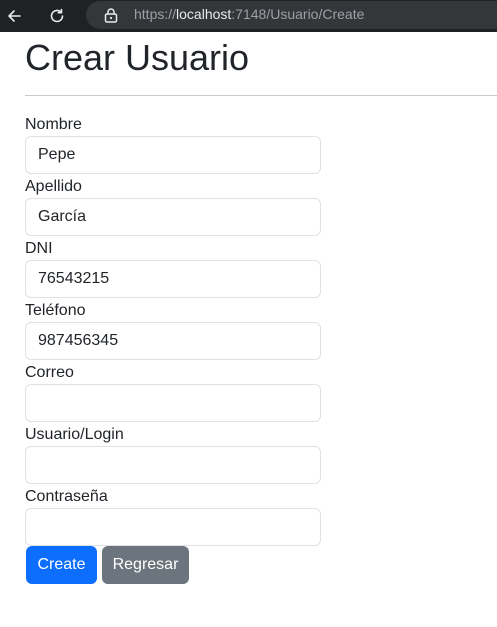 Image resolution: width=497 pixels, height=627 pixels. I want to click on browser-toolbar: https://localhost:7148/Usuario/Create, so click(248, 16).